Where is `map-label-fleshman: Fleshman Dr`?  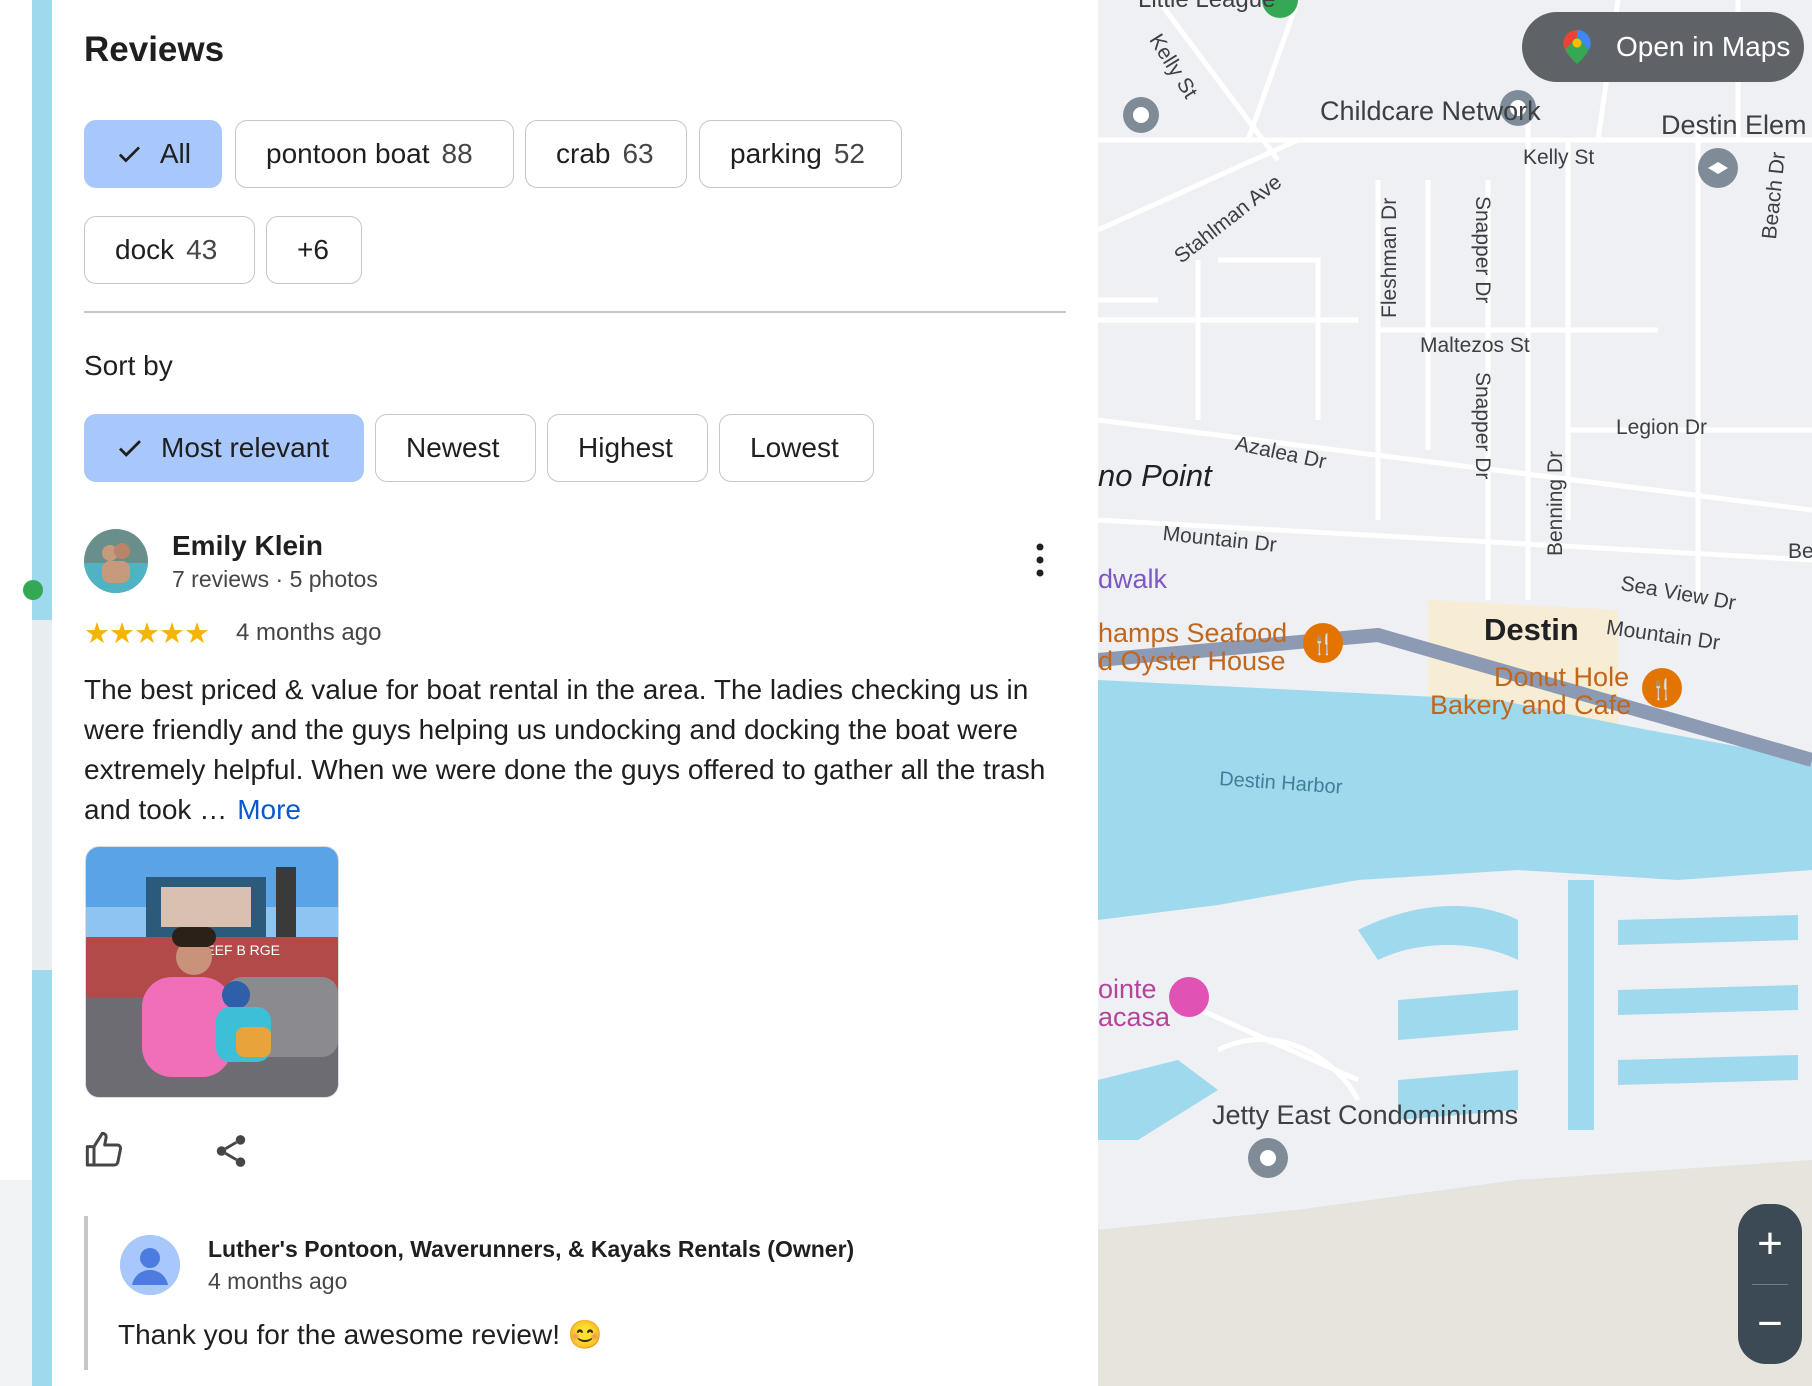
map-label-fleshman: Fleshman Dr is located at coordinates (1389, 257).